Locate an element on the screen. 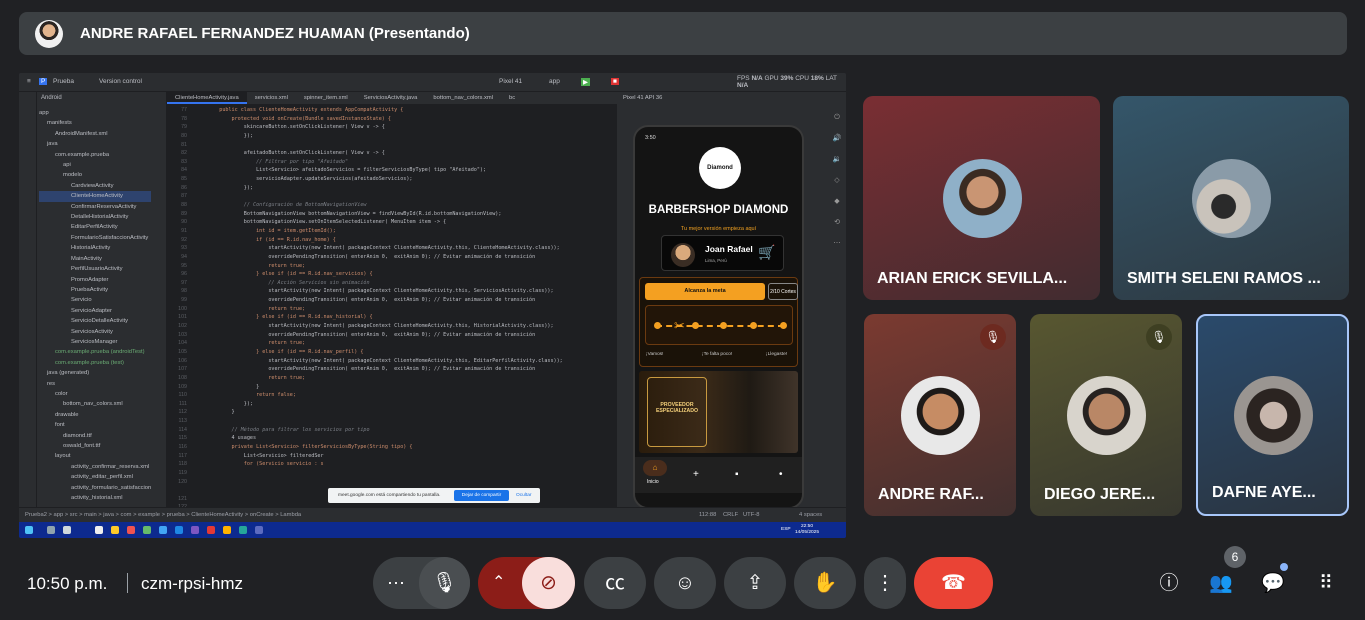 This screenshot has height=620, width=1365. project-tree-item: PruebaActivity is located at coordinates (95, 290).